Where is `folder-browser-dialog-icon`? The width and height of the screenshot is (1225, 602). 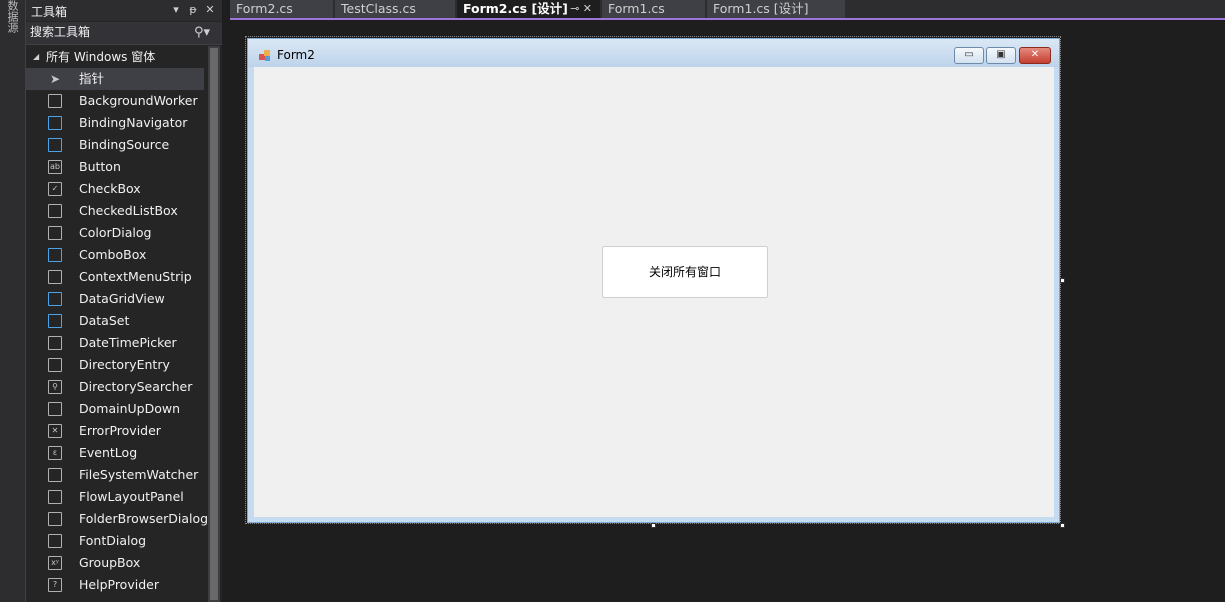 folder-browser-dialog-icon is located at coordinates (55, 519).